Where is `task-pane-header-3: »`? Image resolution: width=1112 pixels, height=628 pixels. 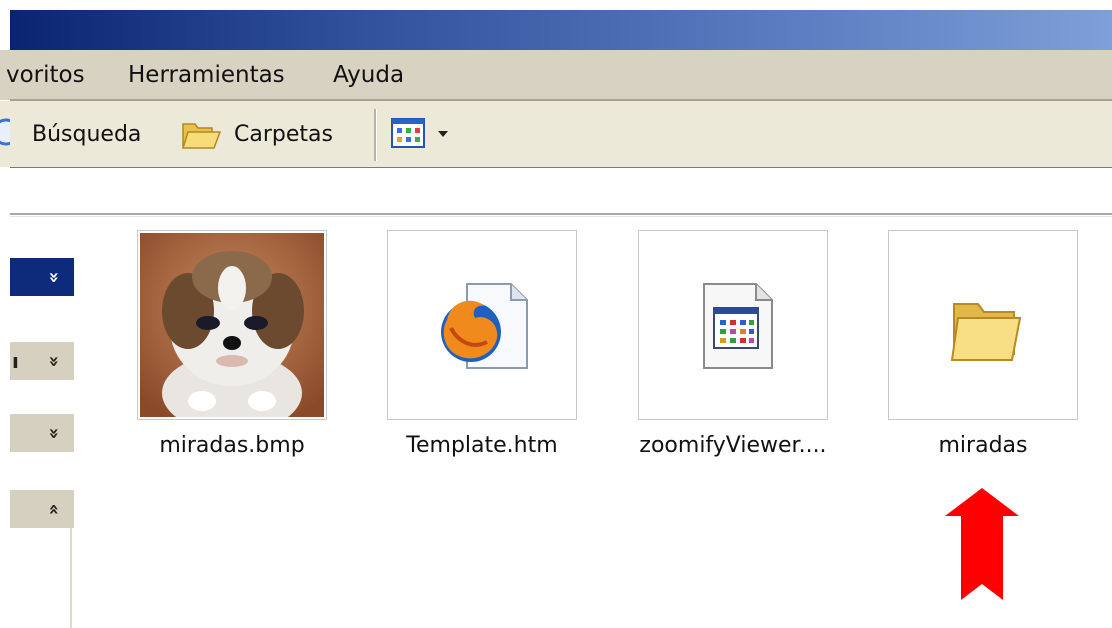 task-pane-header-3: » is located at coordinates (42, 433).